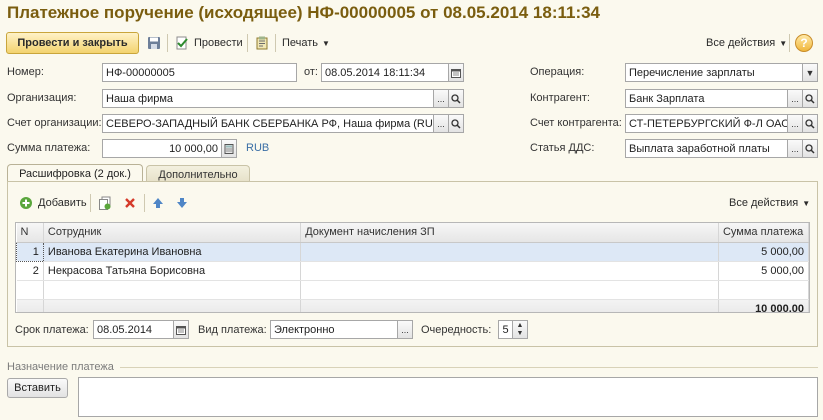  What do you see at coordinates (62, 203) in the screenshot?
I see `add-row-label: Добавить` at bounding box center [62, 203].